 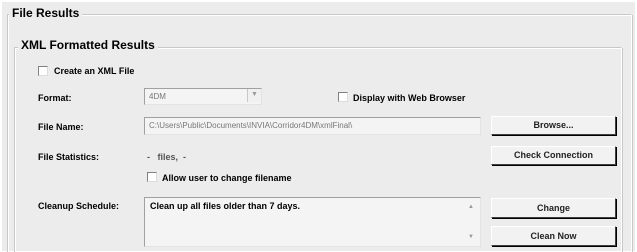 What do you see at coordinates (553, 236) in the screenshot?
I see `clean-now-button: Clean Now` at bounding box center [553, 236].